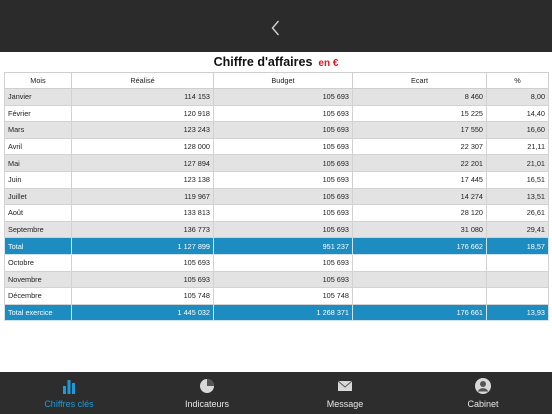 The width and height of the screenshot is (552, 414). What do you see at coordinates (419, 213) in the screenshot?
I see `value-cell: 28 120` at bounding box center [419, 213].